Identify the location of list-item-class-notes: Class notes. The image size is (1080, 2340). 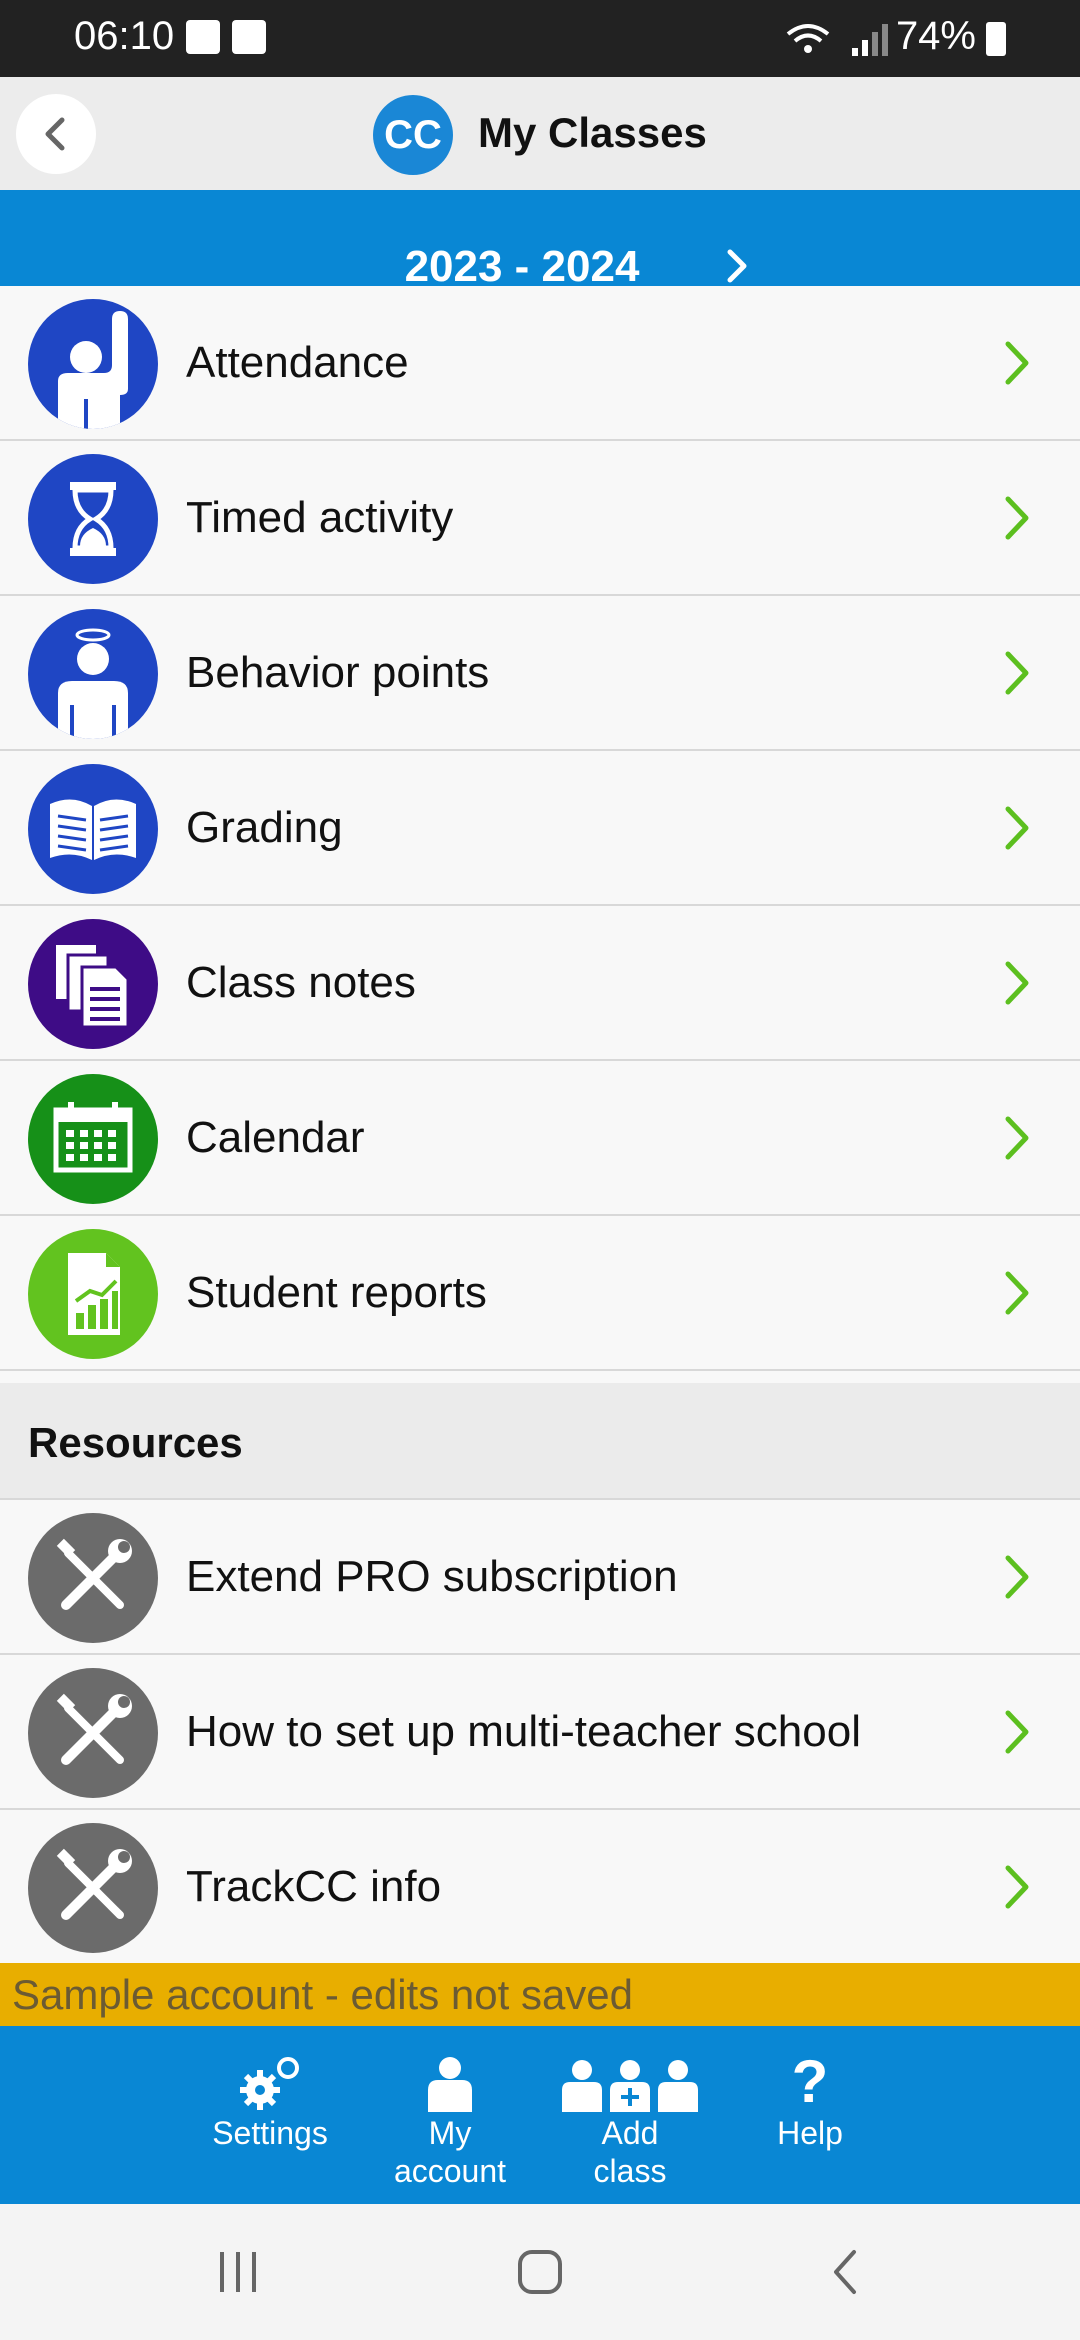
(540, 983).